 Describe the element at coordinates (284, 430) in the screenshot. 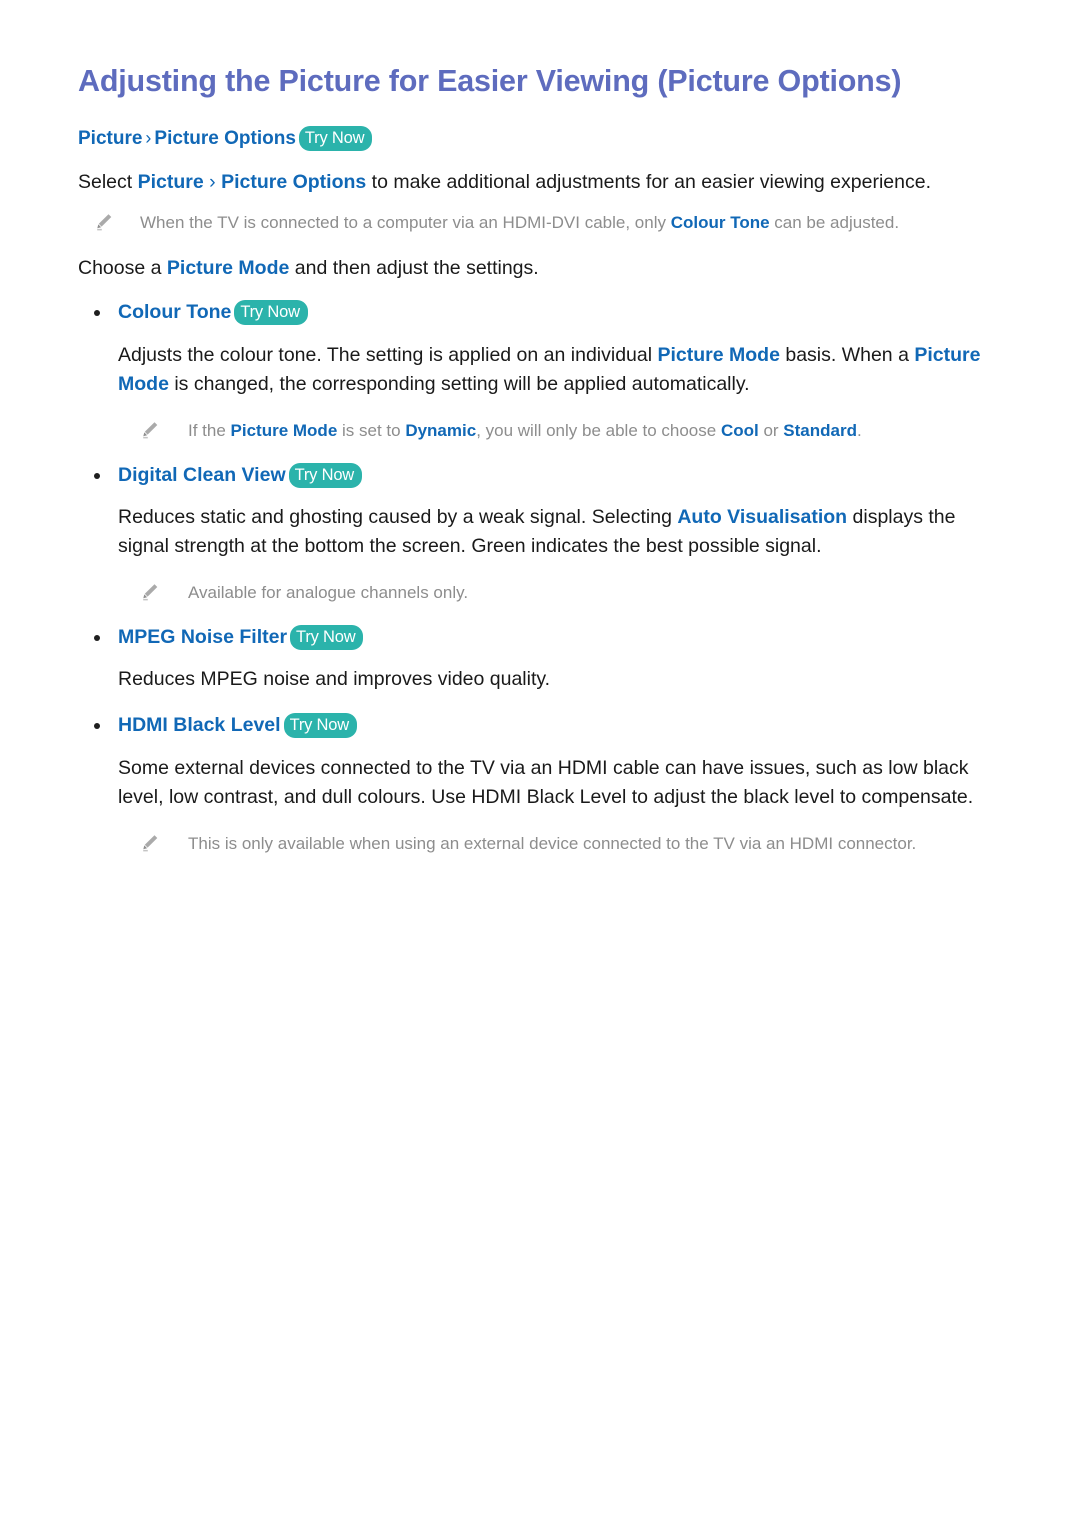

I see `note-dynamic-link-picture-mode: Picture Mode` at that location.